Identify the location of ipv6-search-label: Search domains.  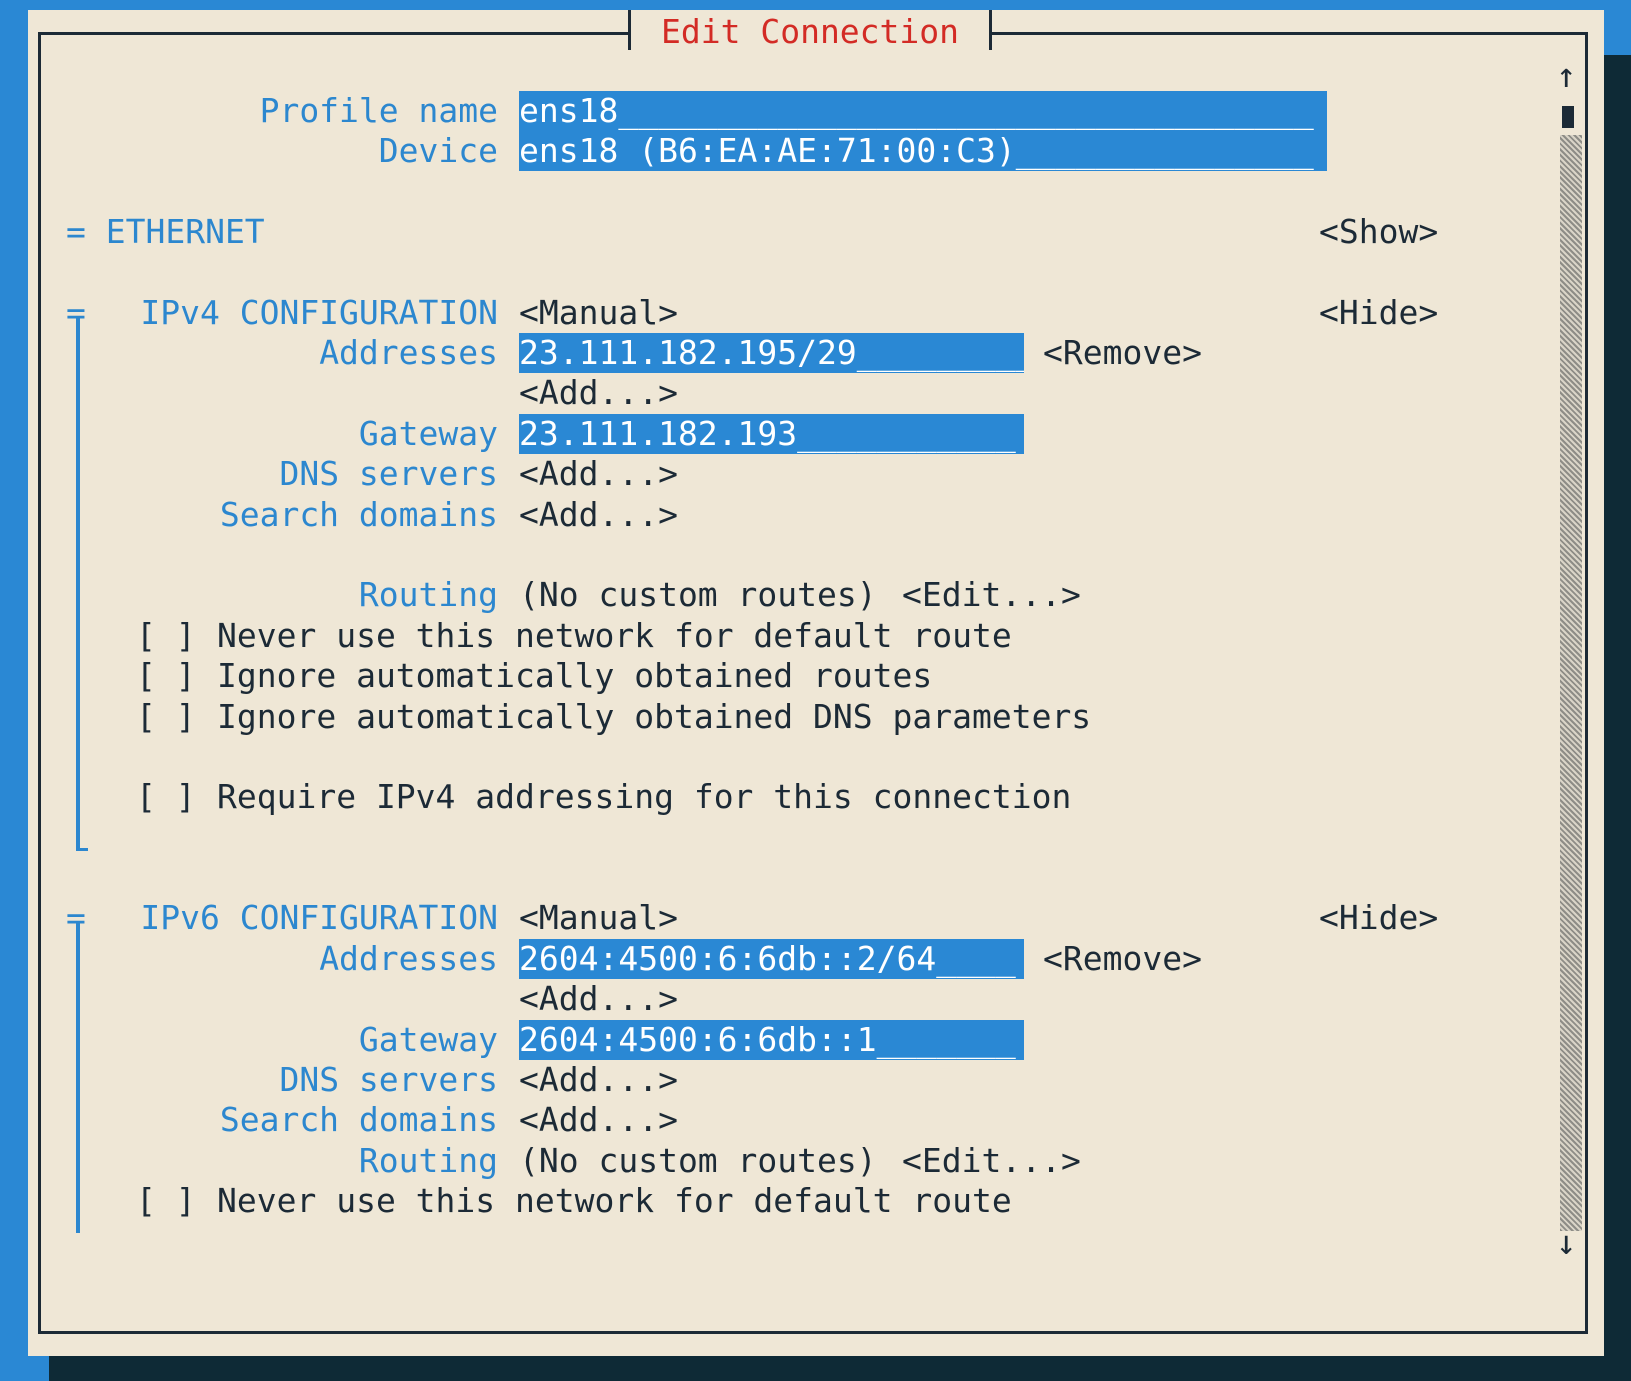
(358, 1119).